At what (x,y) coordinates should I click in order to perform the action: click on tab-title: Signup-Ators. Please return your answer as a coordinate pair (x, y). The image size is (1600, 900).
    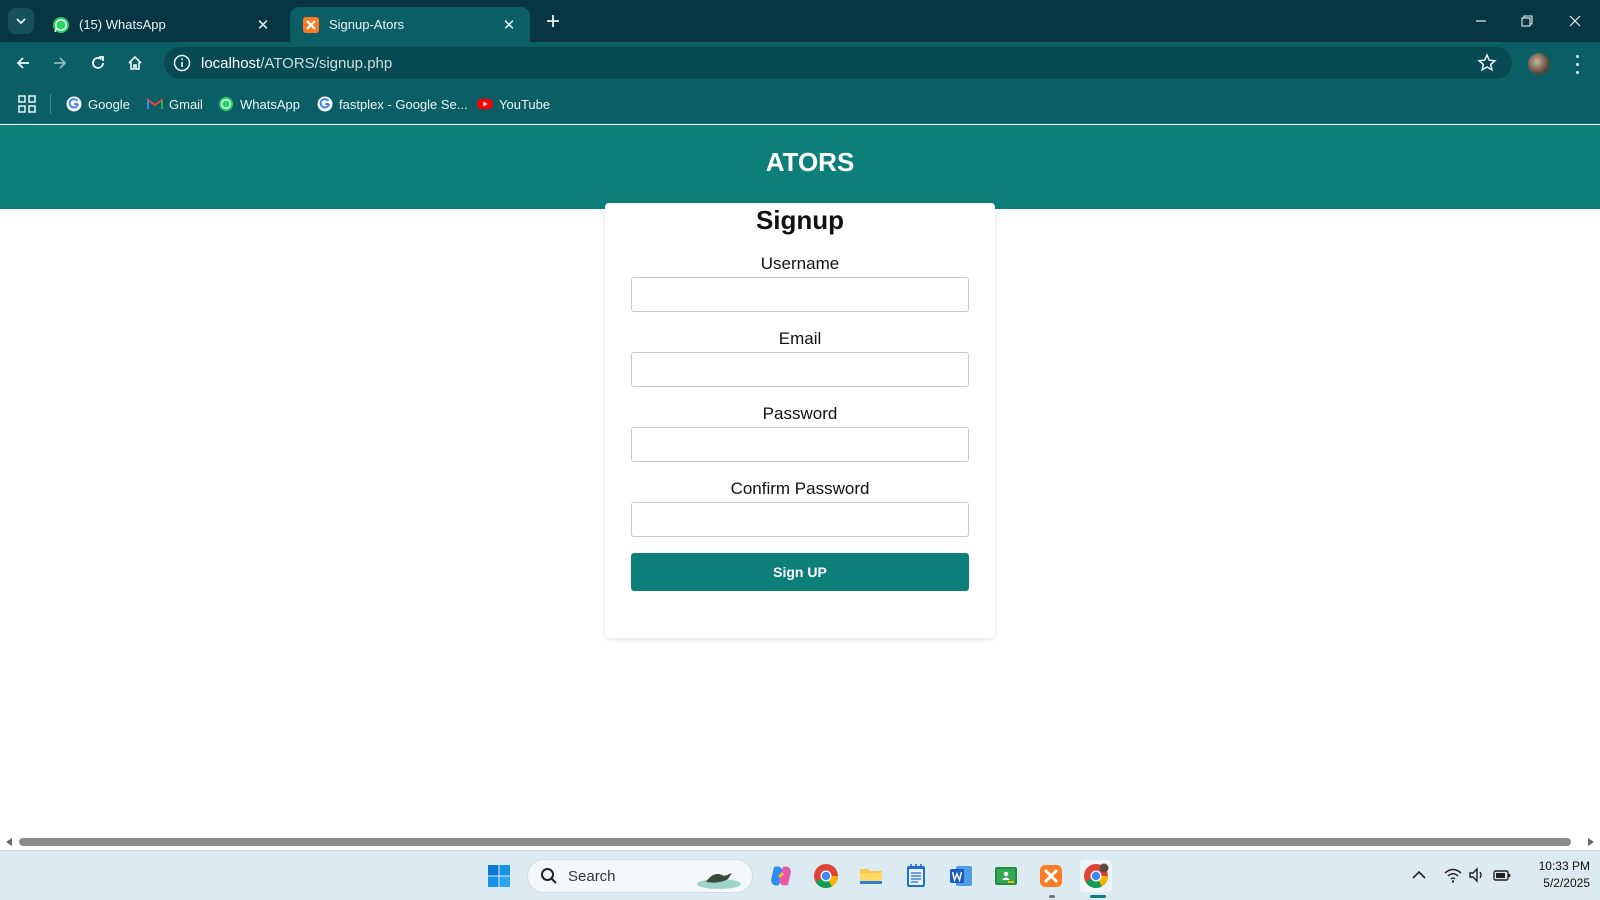
    Looking at the image, I should click on (367, 24).